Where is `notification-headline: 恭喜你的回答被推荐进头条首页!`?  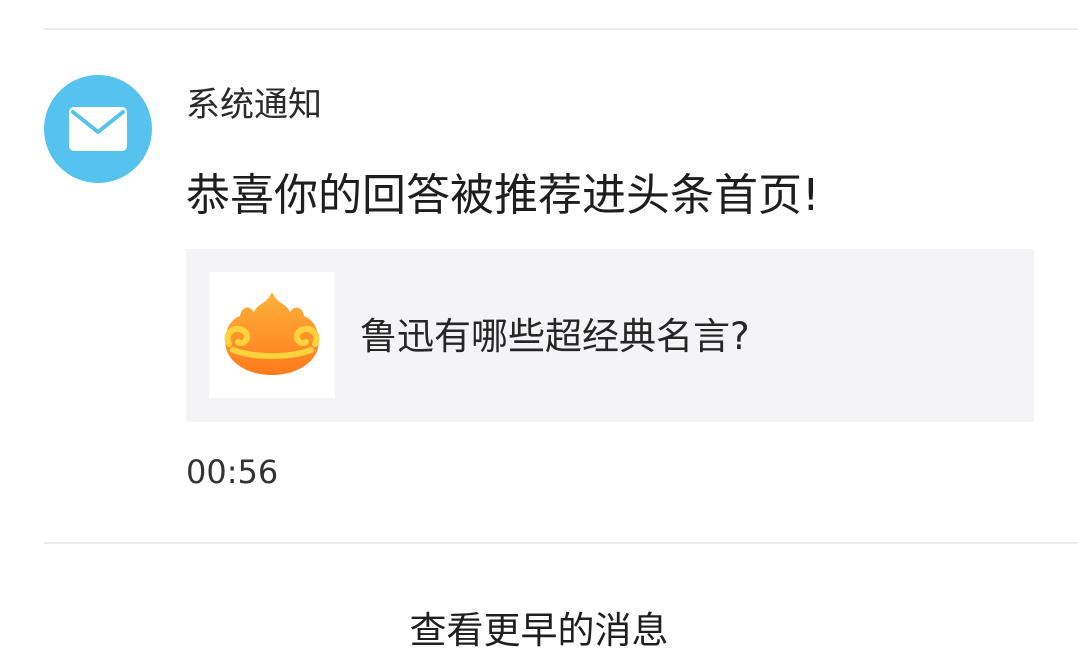
notification-headline: 恭喜你的回答被推荐进头条首页! is located at coordinates (503, 195).